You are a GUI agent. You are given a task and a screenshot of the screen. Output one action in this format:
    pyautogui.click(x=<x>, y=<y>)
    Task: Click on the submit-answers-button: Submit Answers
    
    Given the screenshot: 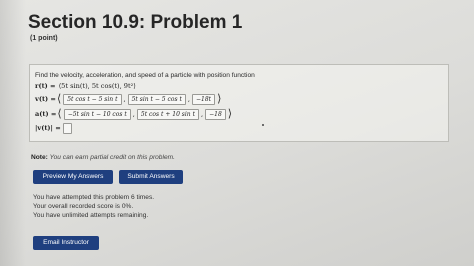 What is the action you would take?
    pyautogui.click(x=151, y=177)
    